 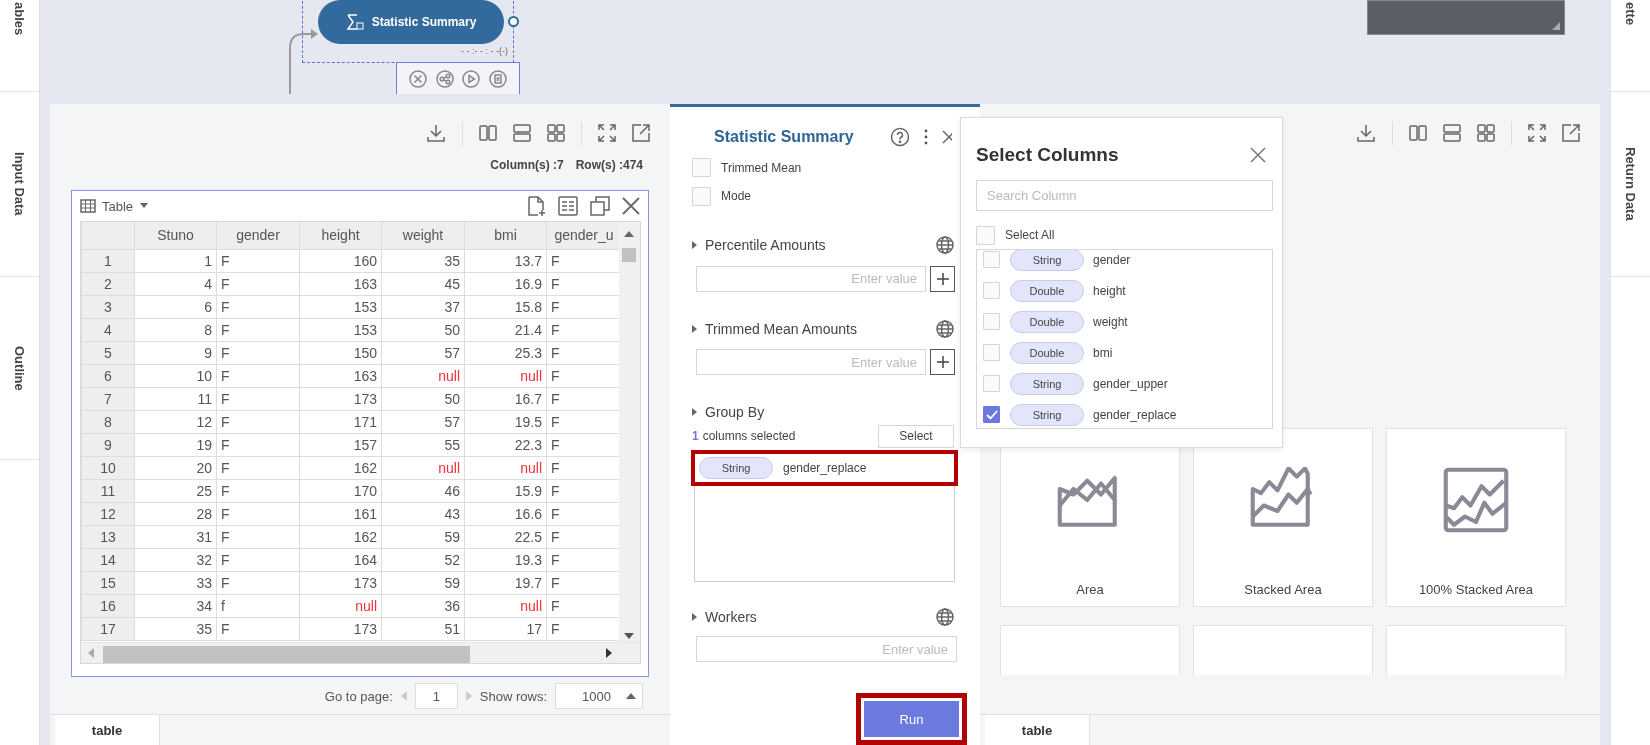 I want to click on column-header: Stuno, so click(x=175, y=235).